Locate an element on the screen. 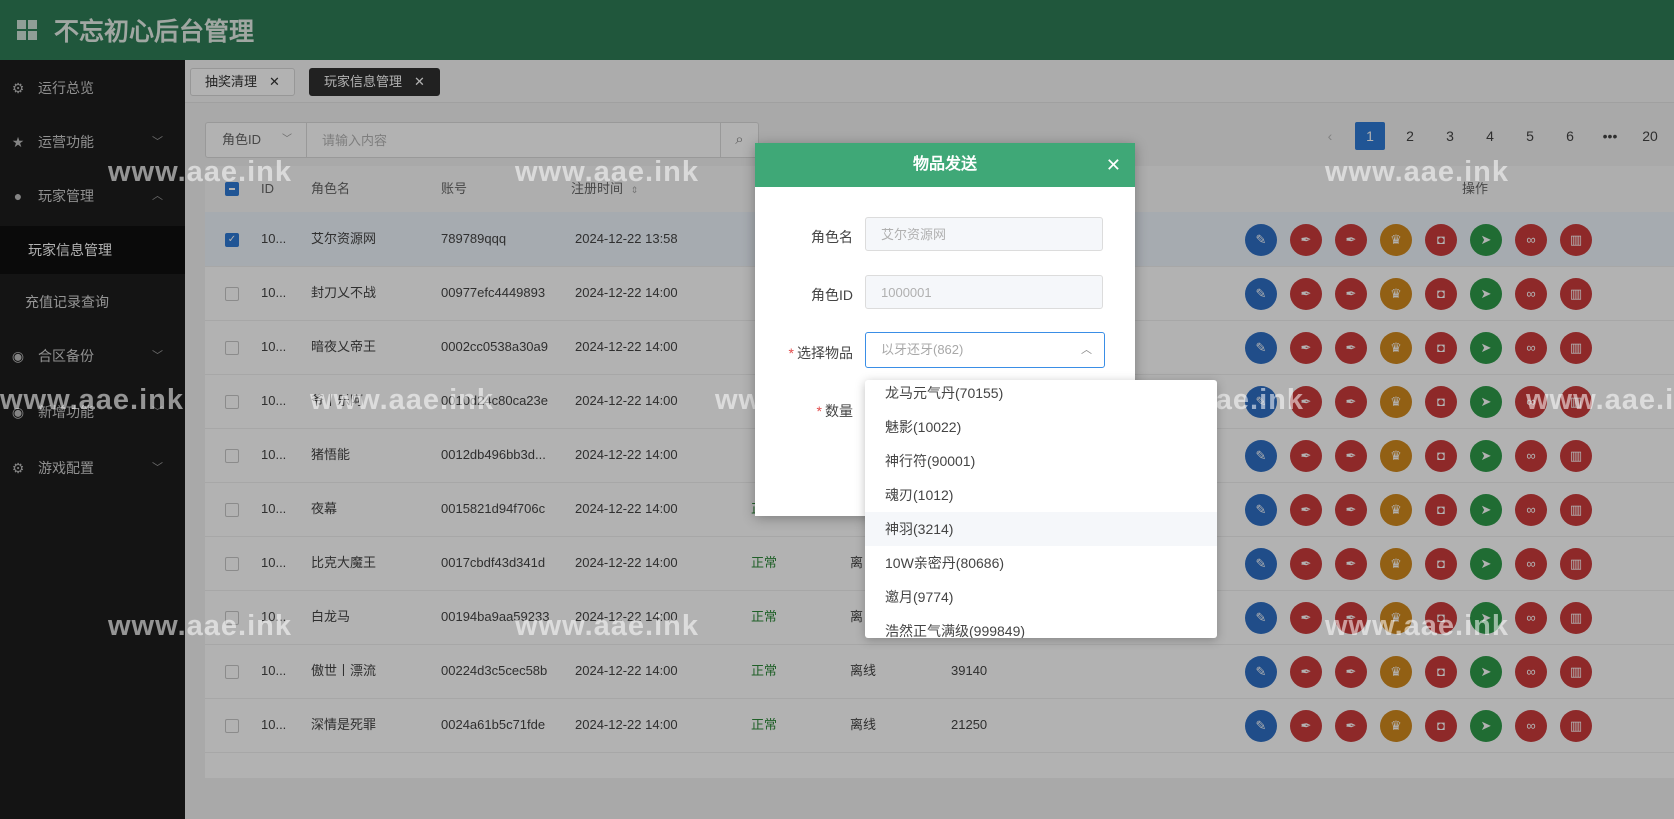  modal-title: 物品发送 is located at coordinates (944, 164).